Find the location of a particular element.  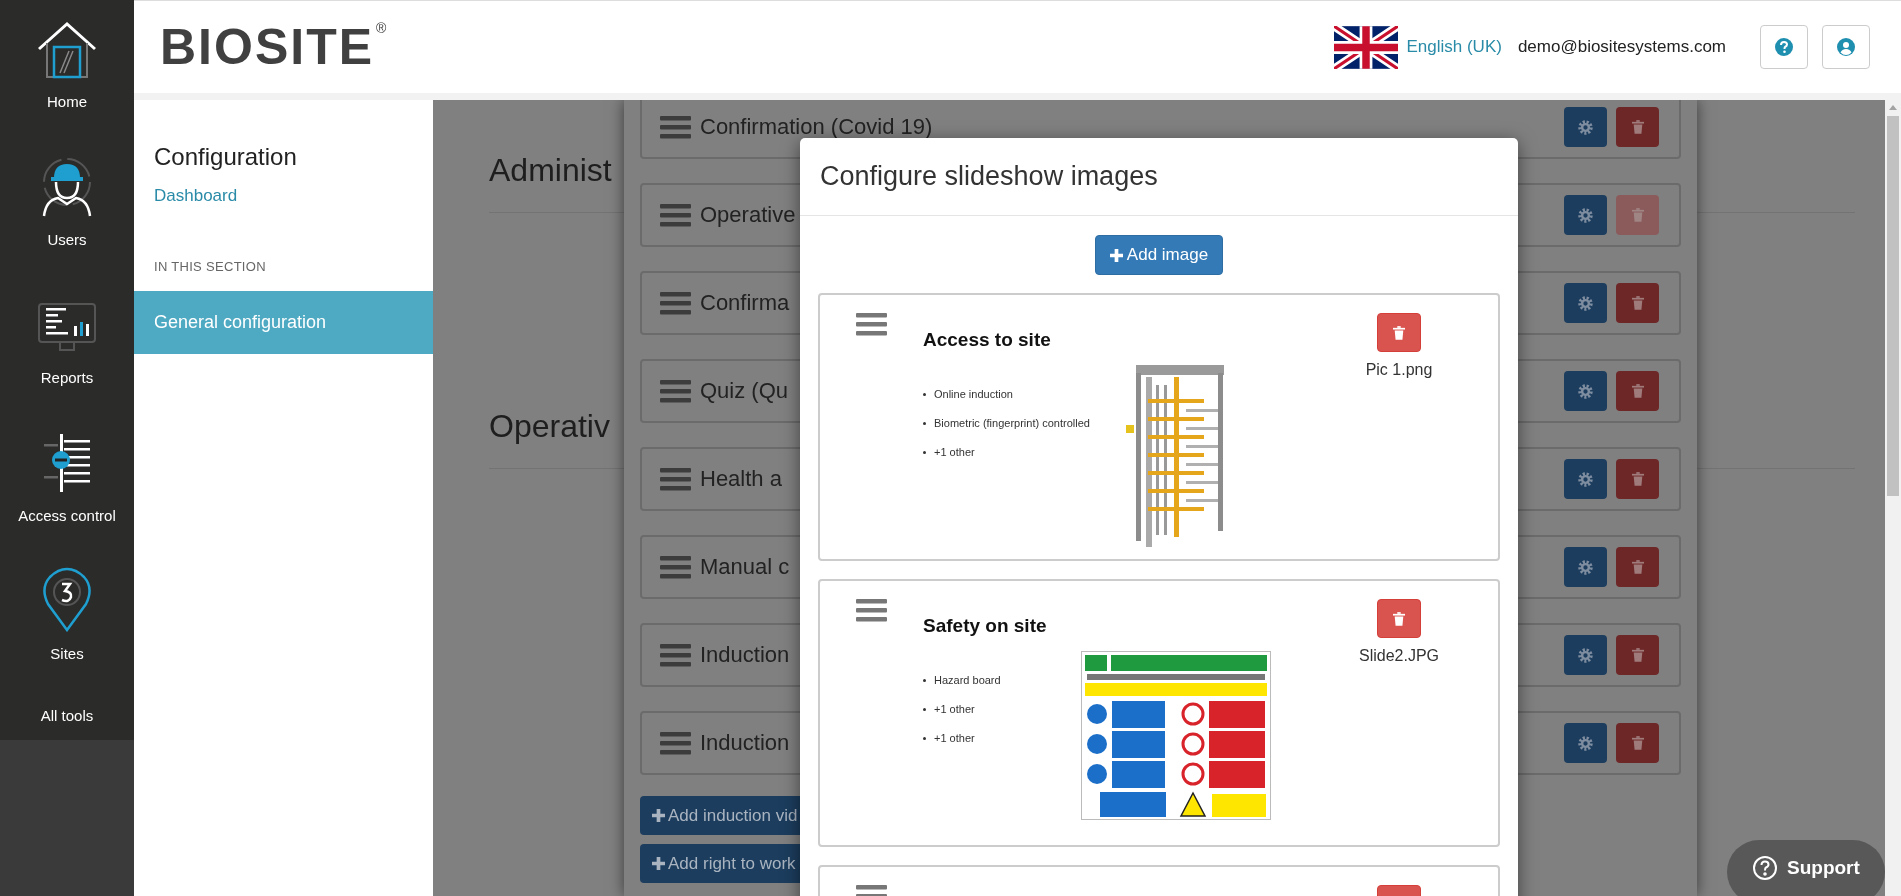

logo: BIOSITE® is located at coordinates (273, 47).